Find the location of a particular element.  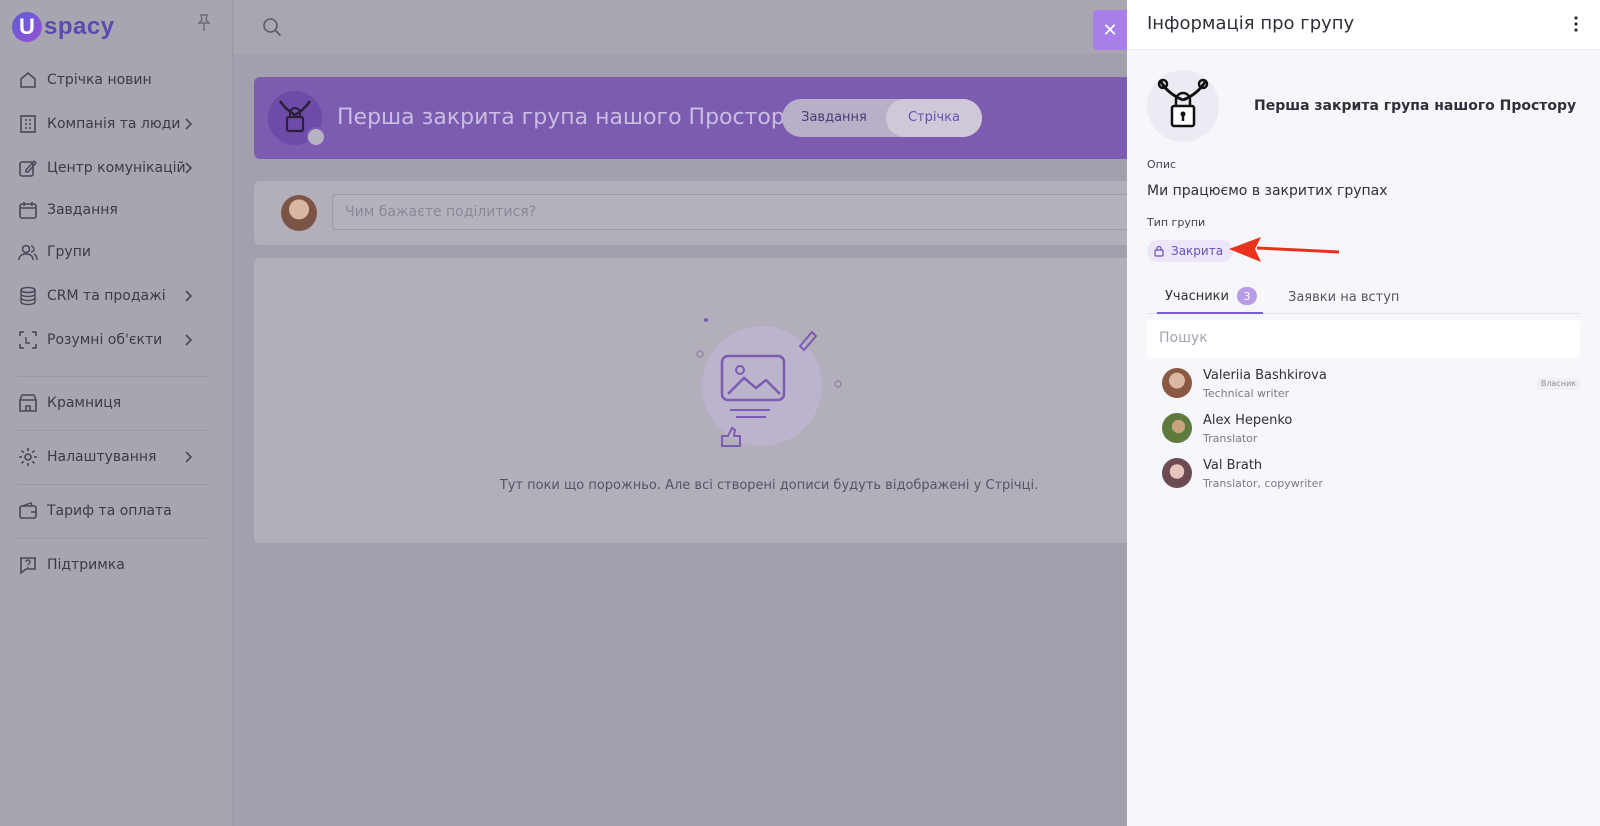

post-input: Чим бажаєте поділитися? is located at coordinates (733, 212).